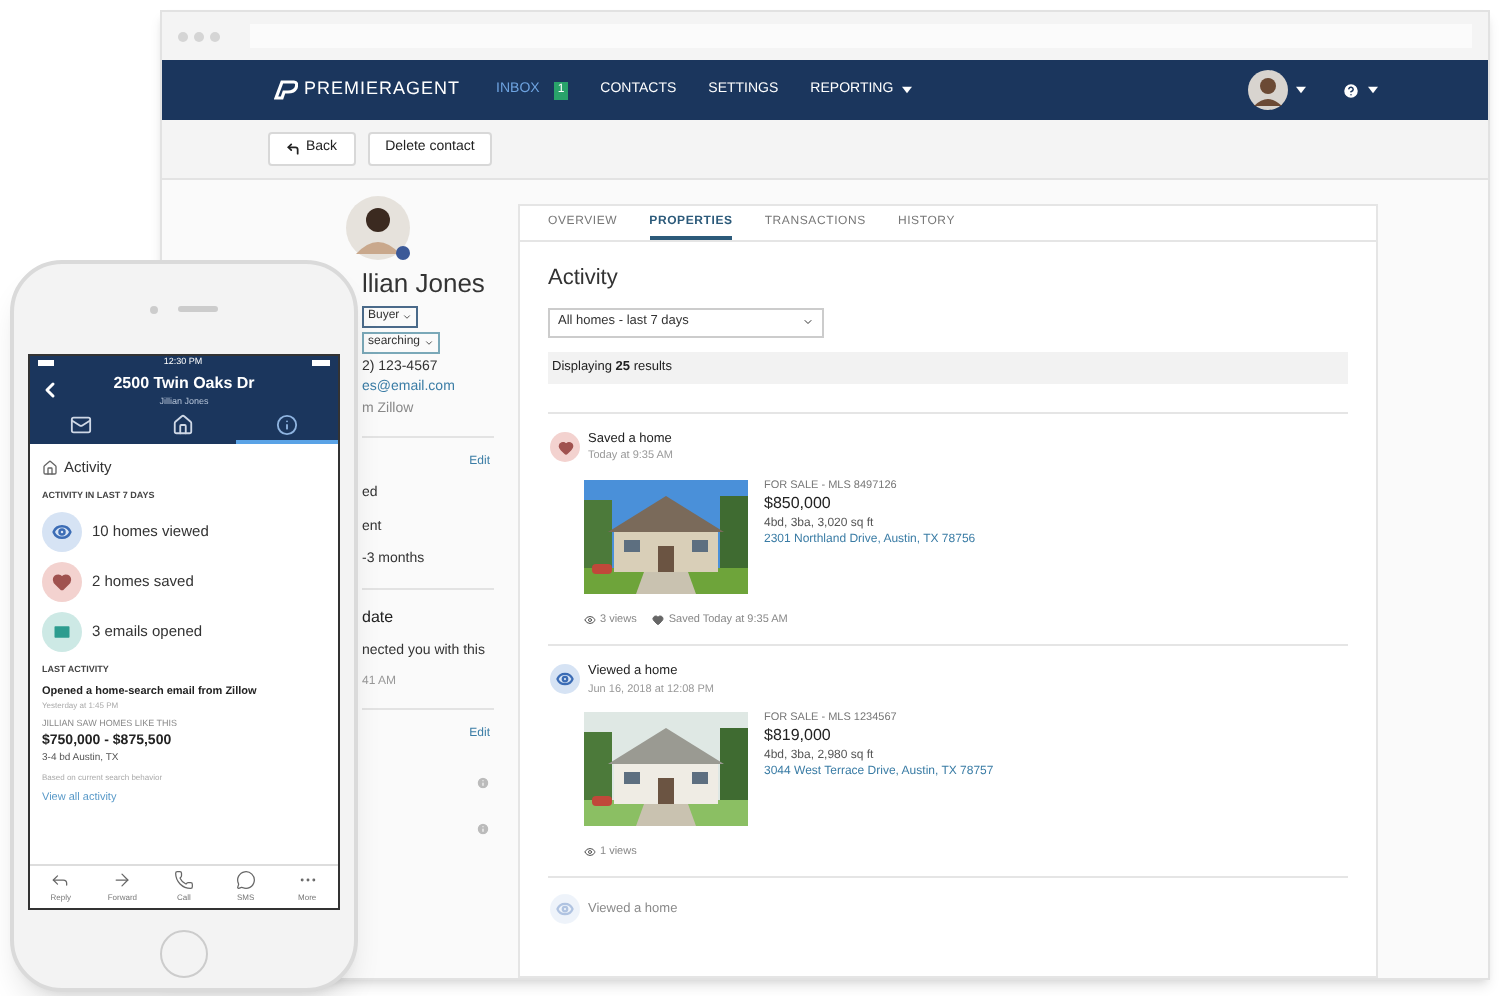  What do you see at coordinates (379, 617) in the screenshot?
I see `section-heading: date` at bounding box center [379, 617].